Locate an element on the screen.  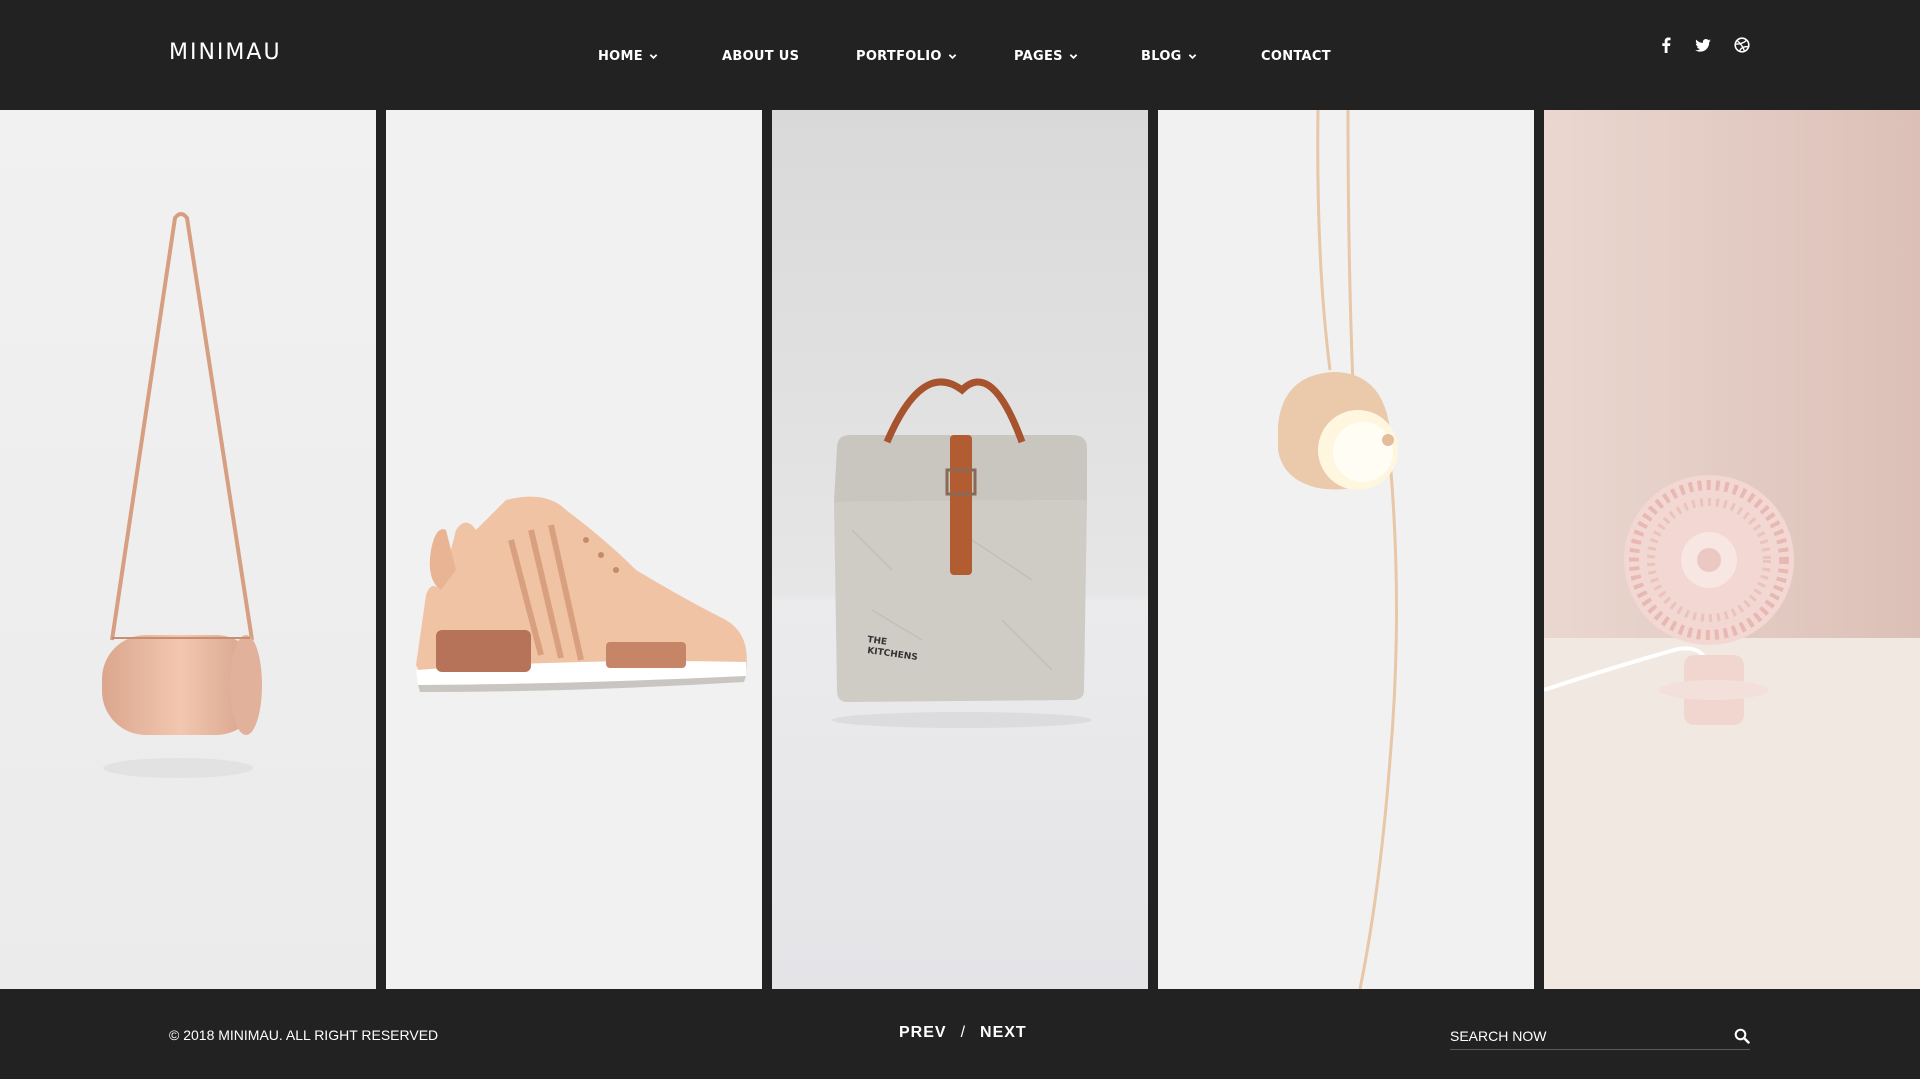
nav-item-about-us: ABOUT US is located at coordinates (760, 56).